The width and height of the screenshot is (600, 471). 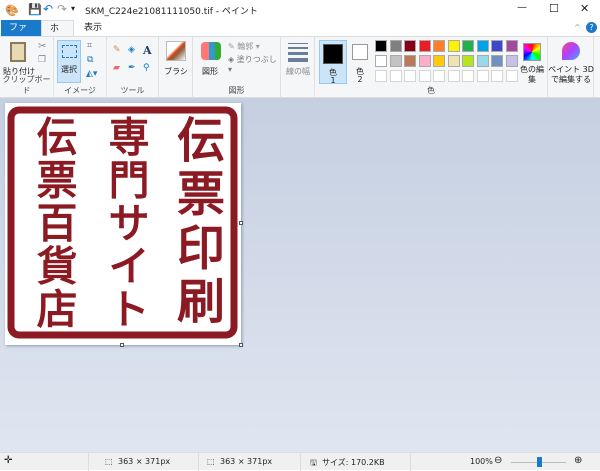 I want to click on brush-button: ブラシ, so click(x=176, y=71).